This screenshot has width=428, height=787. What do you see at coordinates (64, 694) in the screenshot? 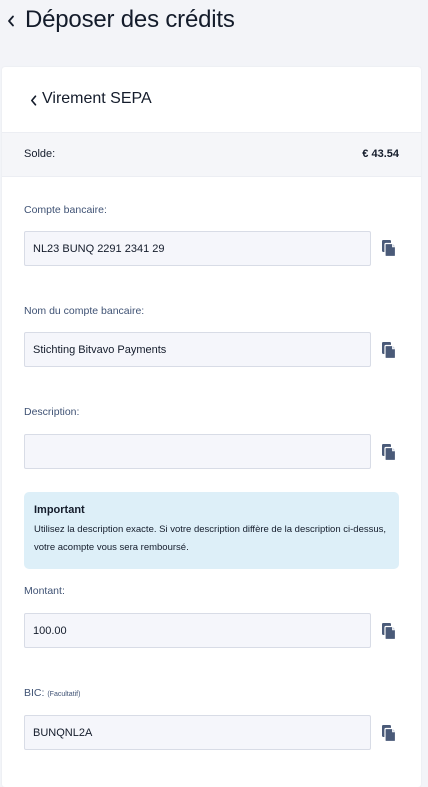
I see `bic-optional-note: (Facultatif)` at bounding box center [64, 694].